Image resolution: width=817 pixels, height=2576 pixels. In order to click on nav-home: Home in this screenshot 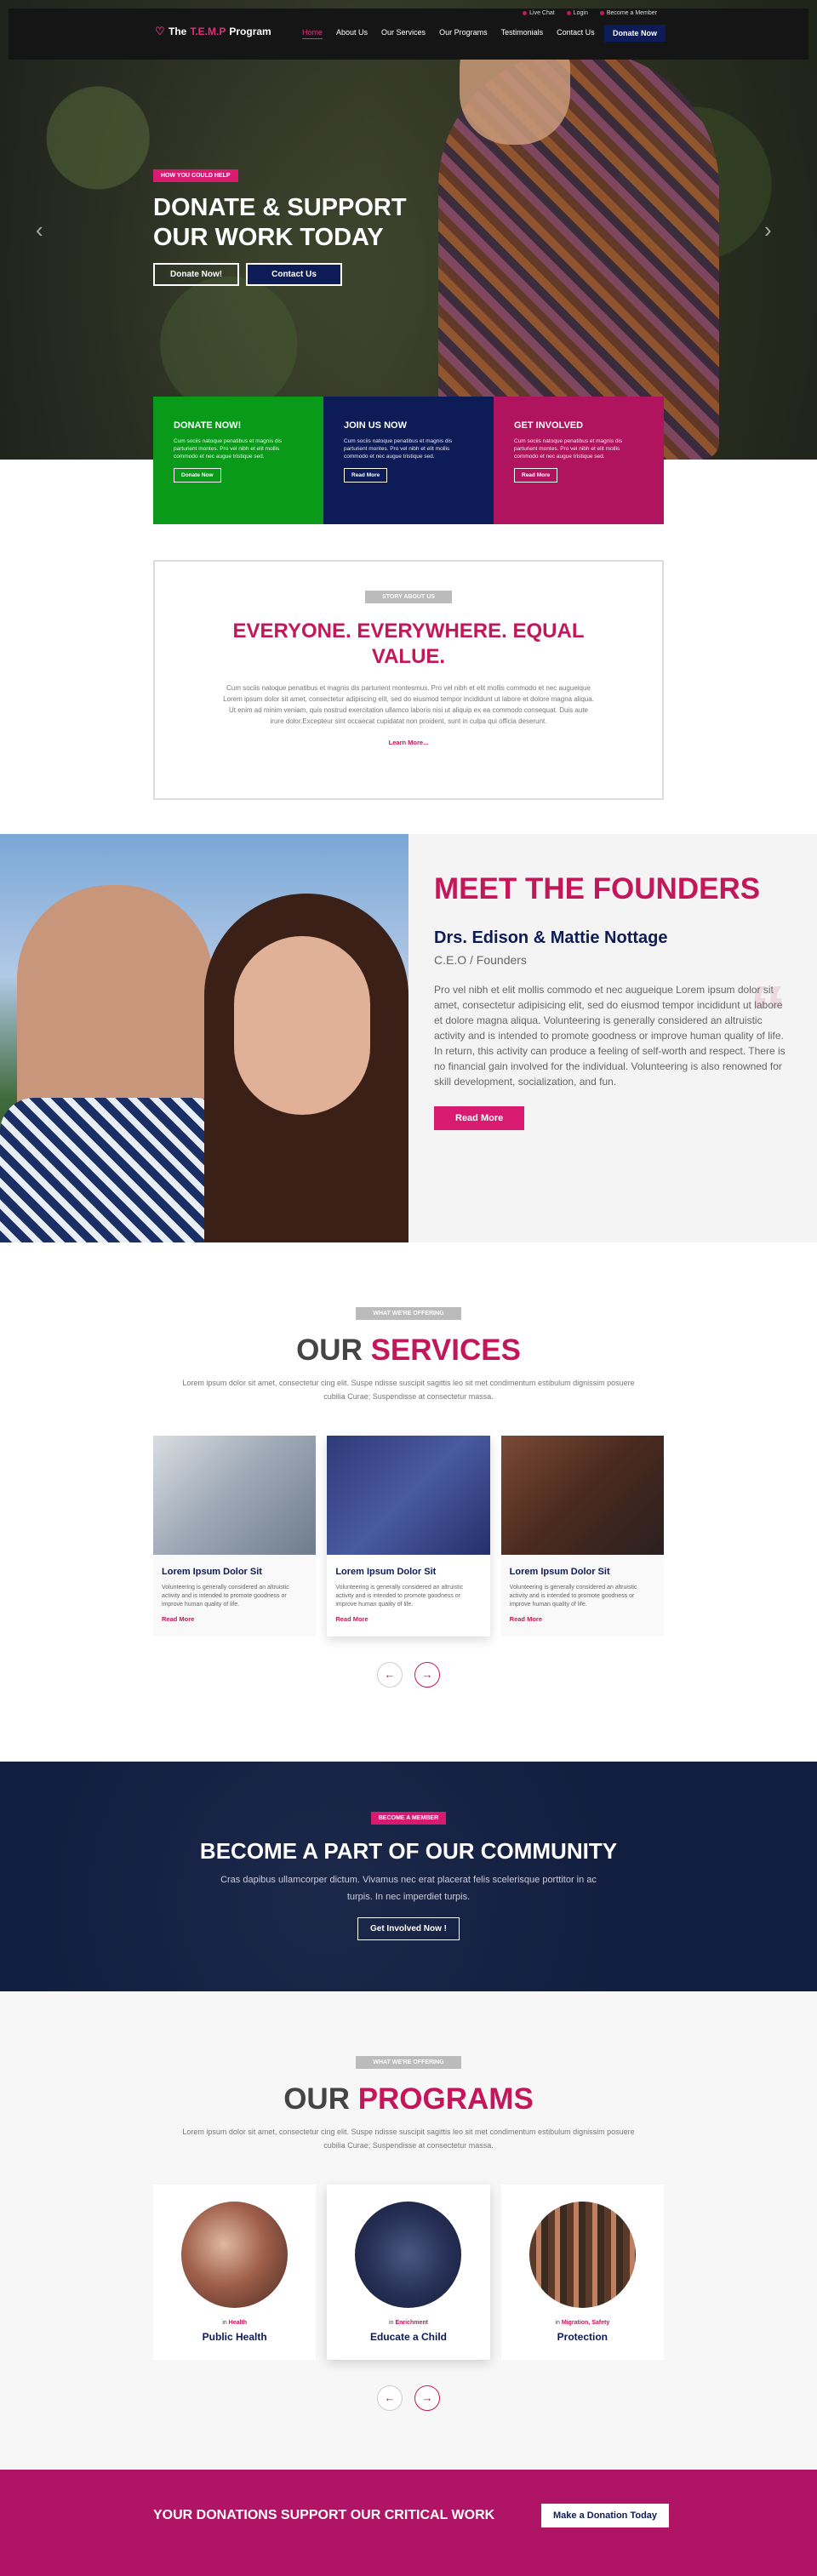, I will do `click(312, 33)`.